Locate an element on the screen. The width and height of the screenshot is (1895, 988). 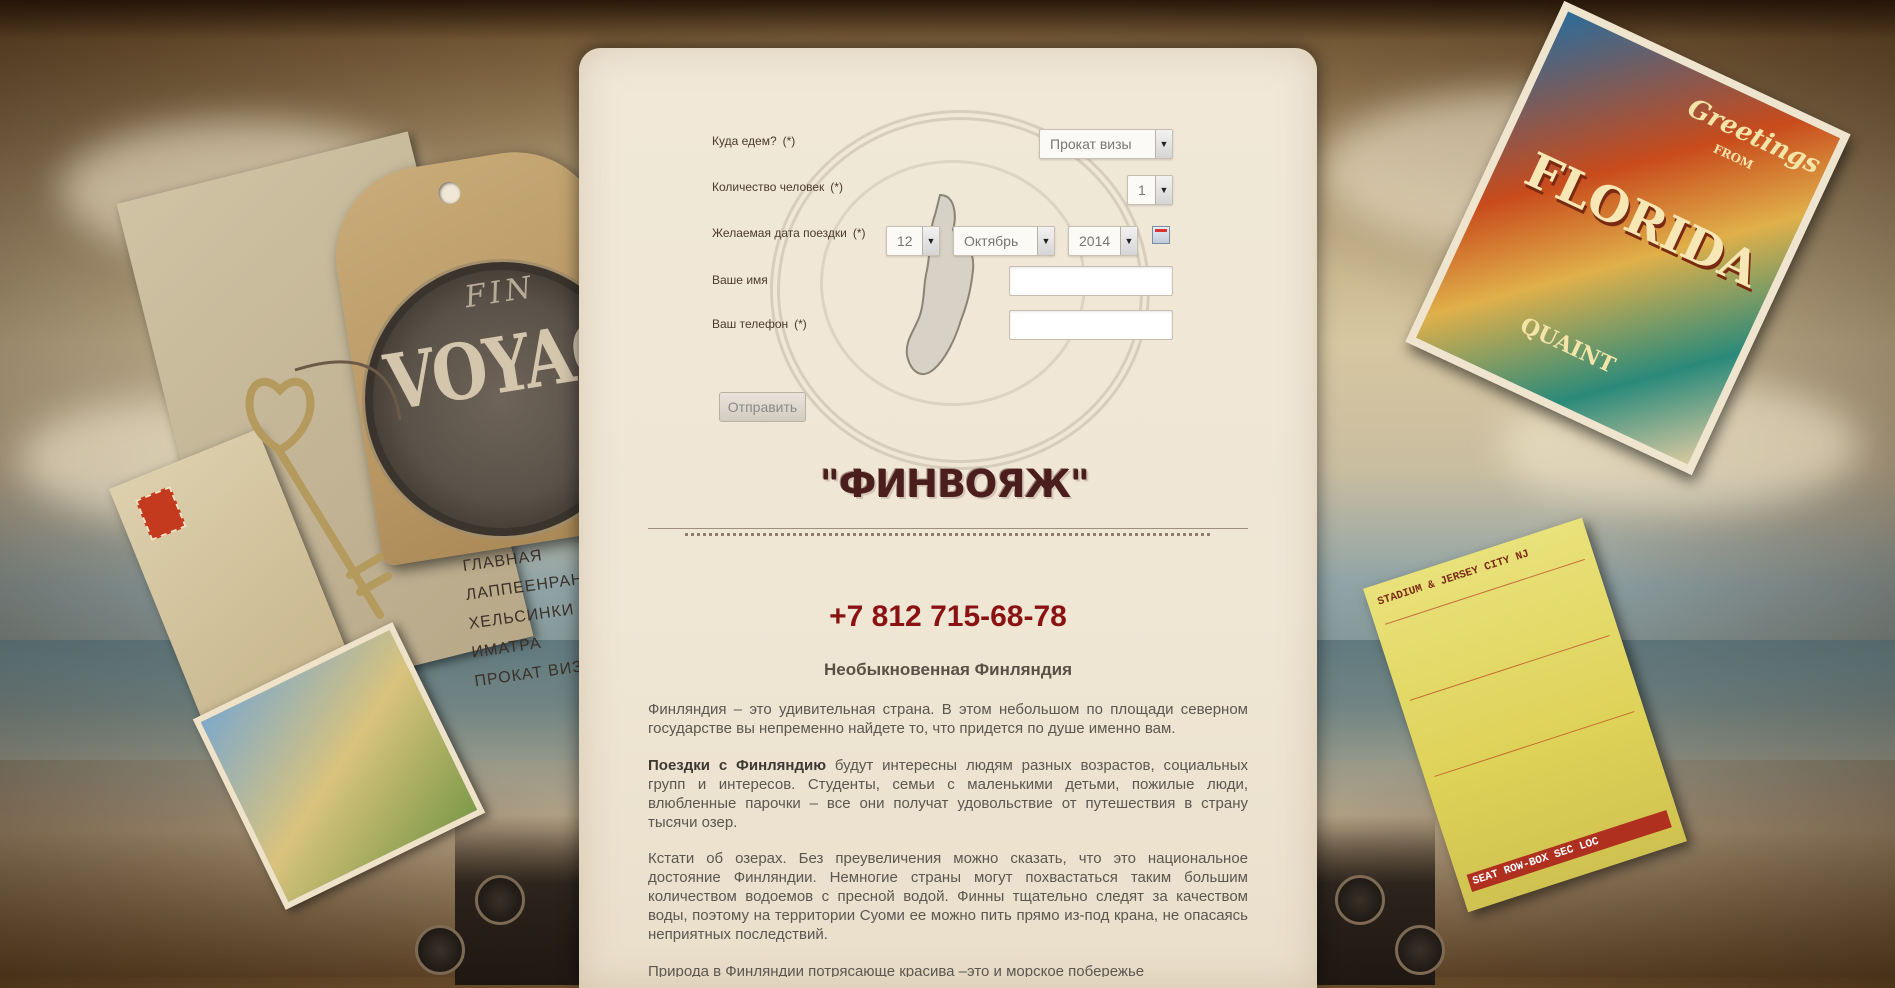
page-title: "ФИНВОЯЖ" is located at coordinates (955, 484).